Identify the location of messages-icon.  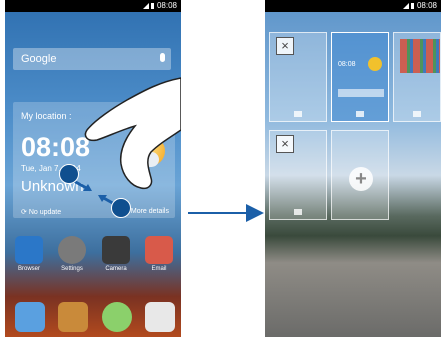
(117, 317).